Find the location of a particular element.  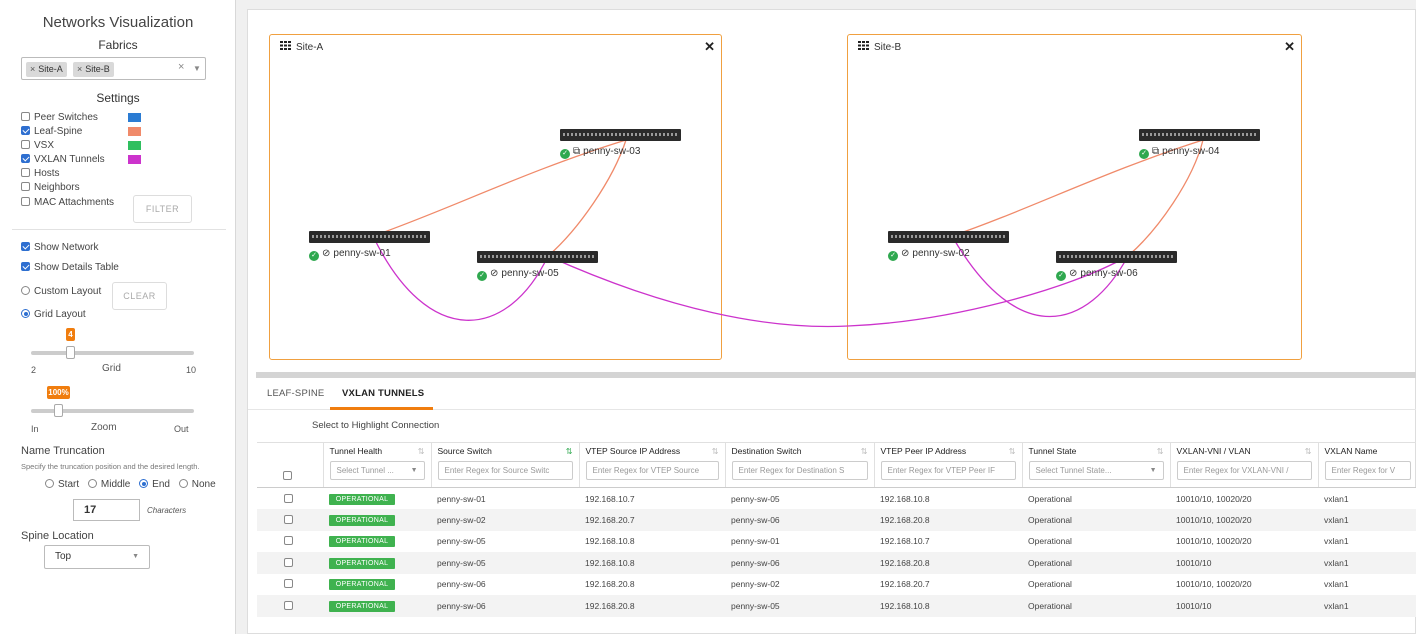

fabric-tag-site-b: × Site-B is located at coordinates (93, 69).